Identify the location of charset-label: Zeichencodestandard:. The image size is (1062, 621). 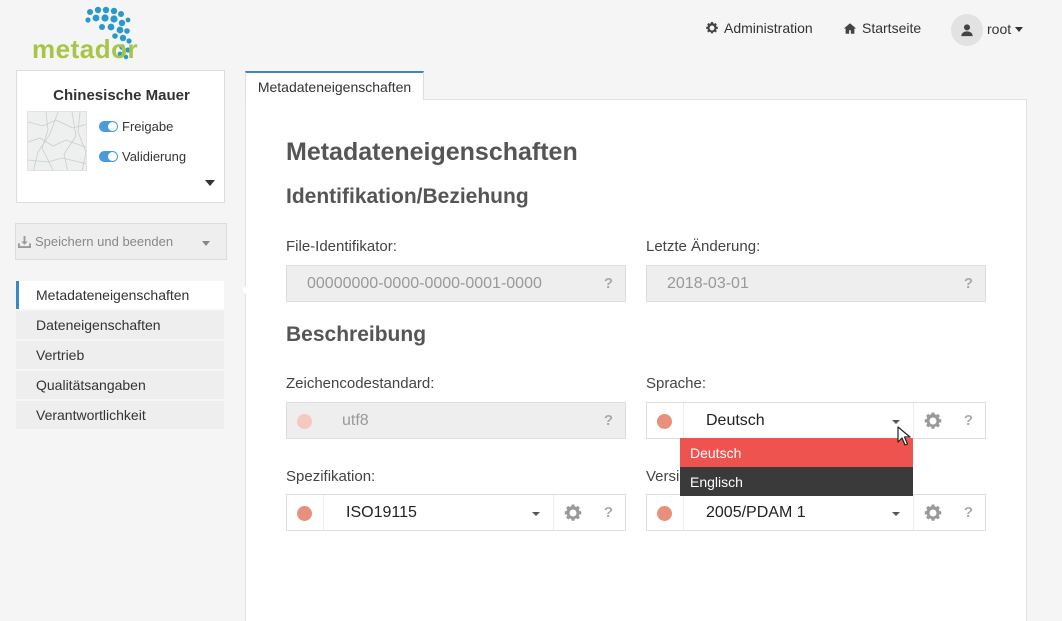
(360, 383).